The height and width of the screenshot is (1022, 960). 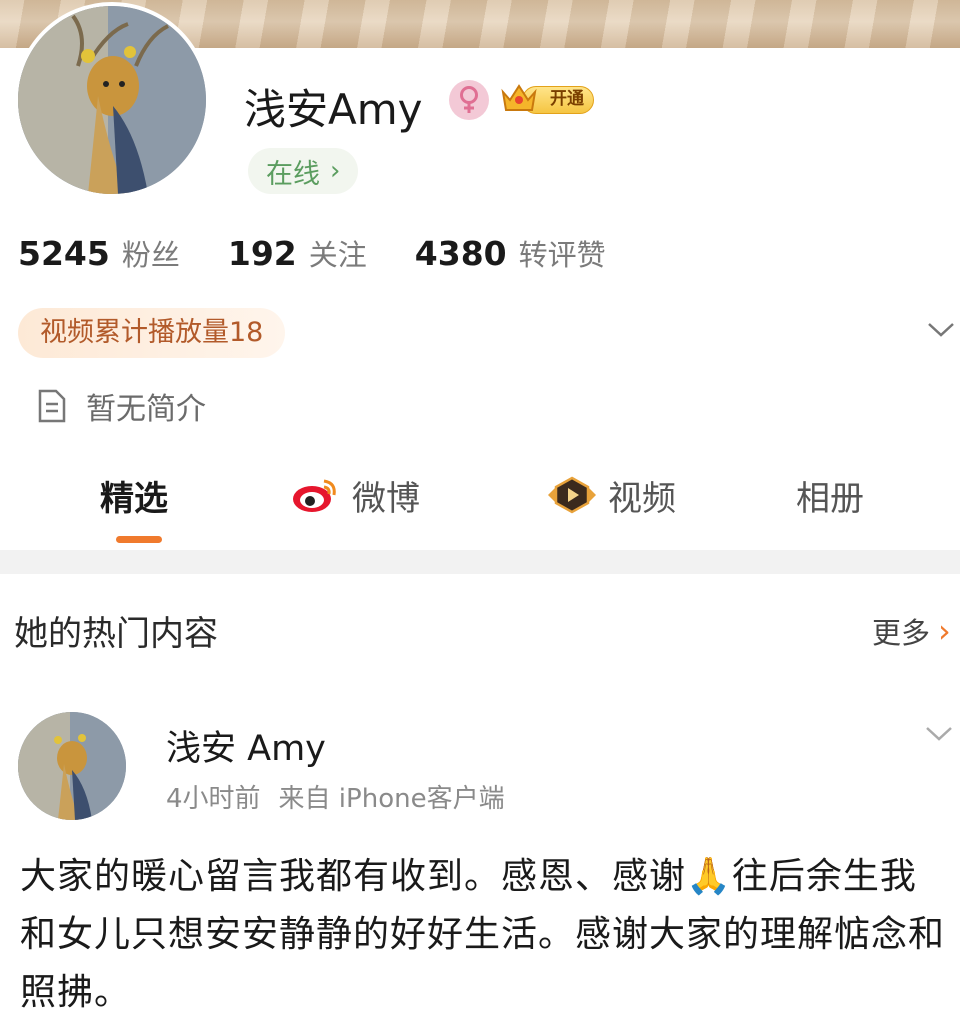 I want to click on post-author-avatar, so click(x=72, y=766).